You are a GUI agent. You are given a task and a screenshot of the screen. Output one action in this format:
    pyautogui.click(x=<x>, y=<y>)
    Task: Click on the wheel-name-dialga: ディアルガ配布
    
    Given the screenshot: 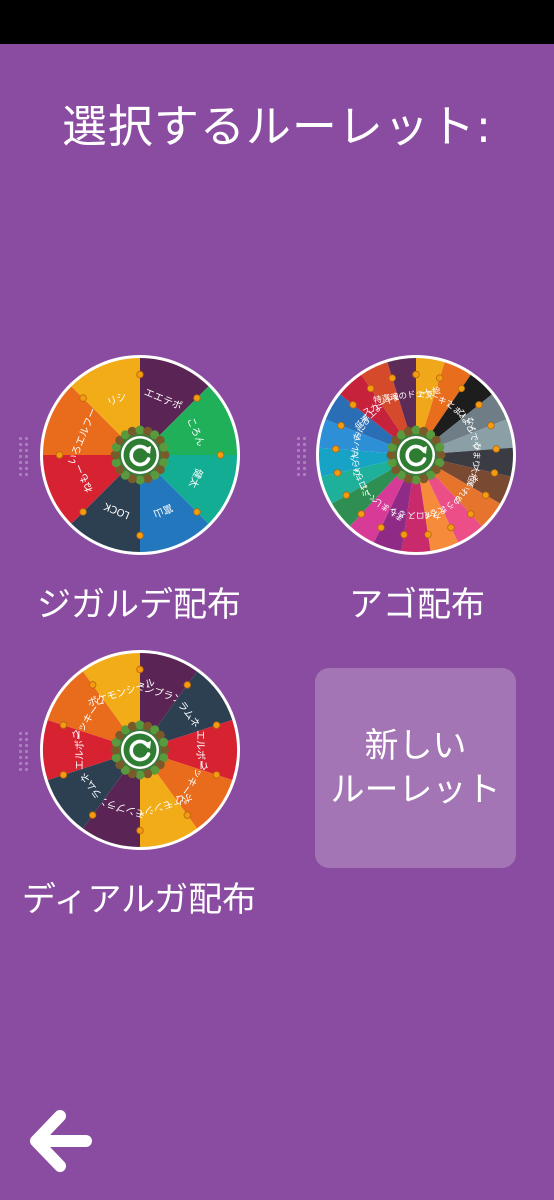 What is the action you would take?
    pyautogui.click(x=139, y=900)
    